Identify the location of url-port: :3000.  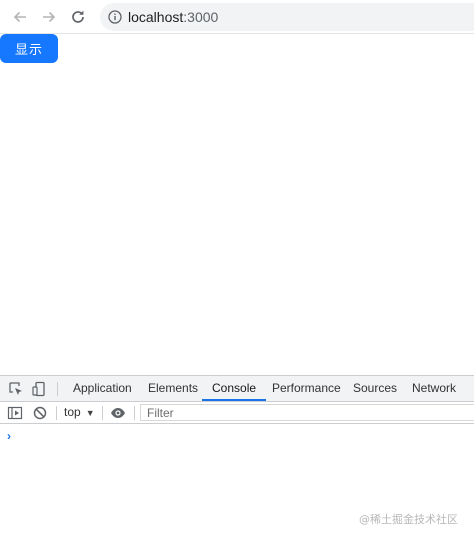
(201, 17).